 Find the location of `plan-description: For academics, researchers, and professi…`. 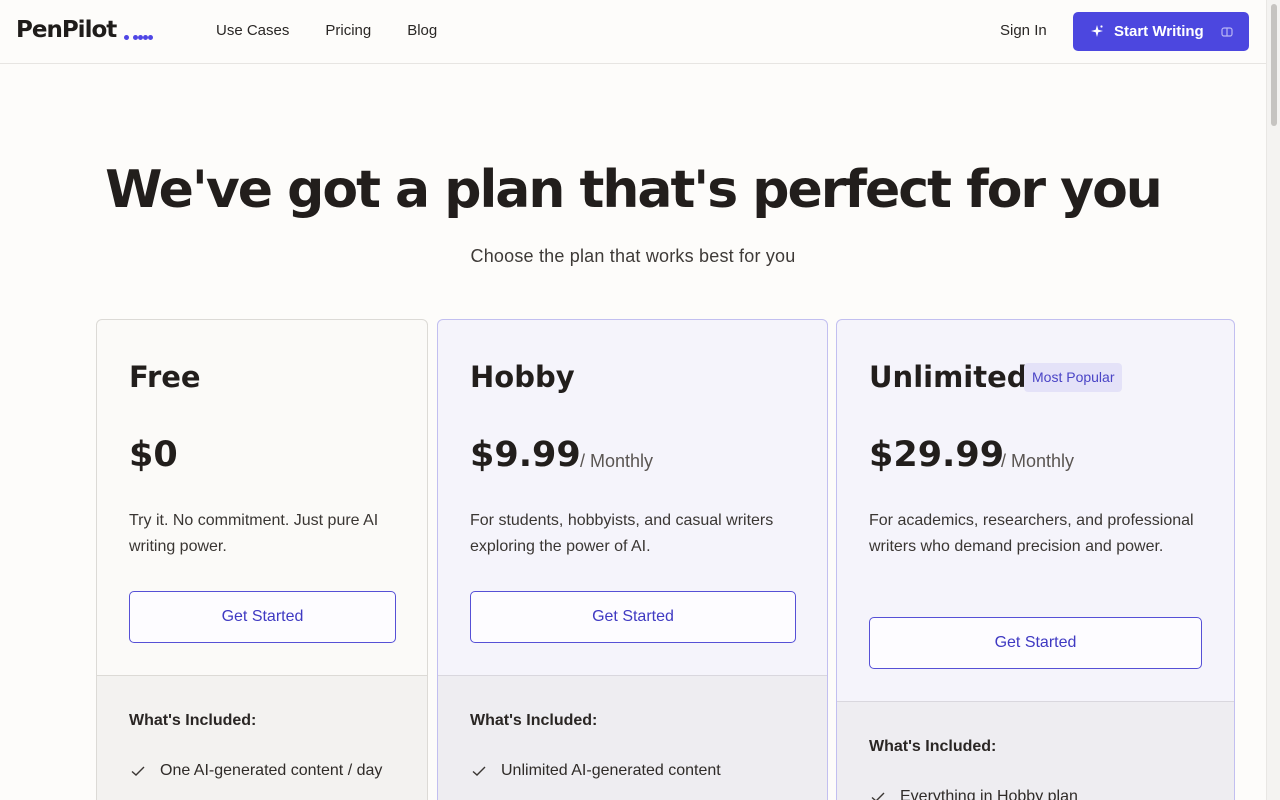

plan-description: For academics, researchers, and professi… is located at coordinates (1031, 533).